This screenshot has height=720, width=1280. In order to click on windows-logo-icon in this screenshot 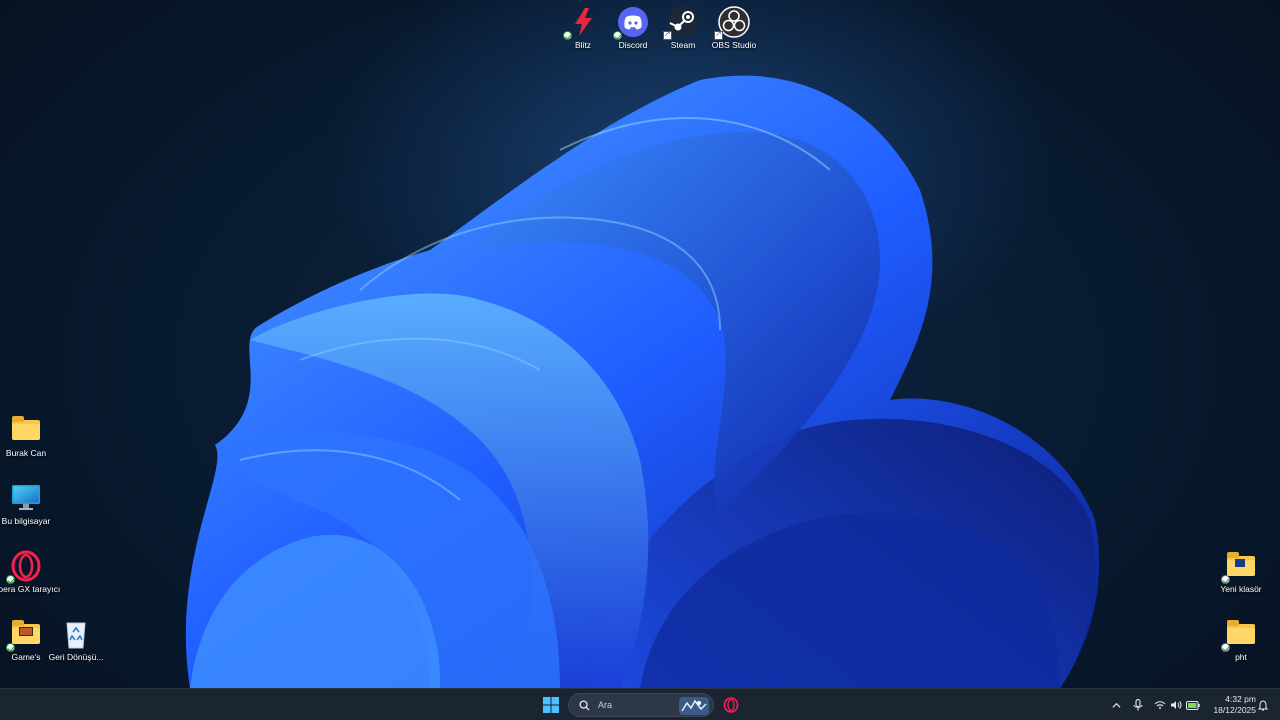, I will do `click(551, 705)`.